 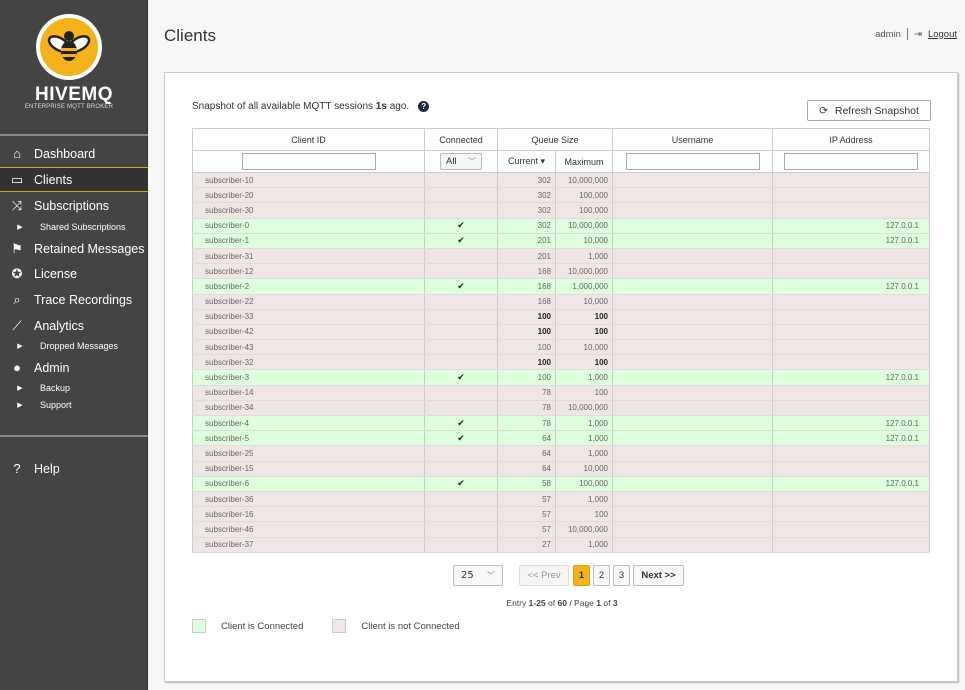 I want to click on logout-link: Logout, so click(x=942, y=34).